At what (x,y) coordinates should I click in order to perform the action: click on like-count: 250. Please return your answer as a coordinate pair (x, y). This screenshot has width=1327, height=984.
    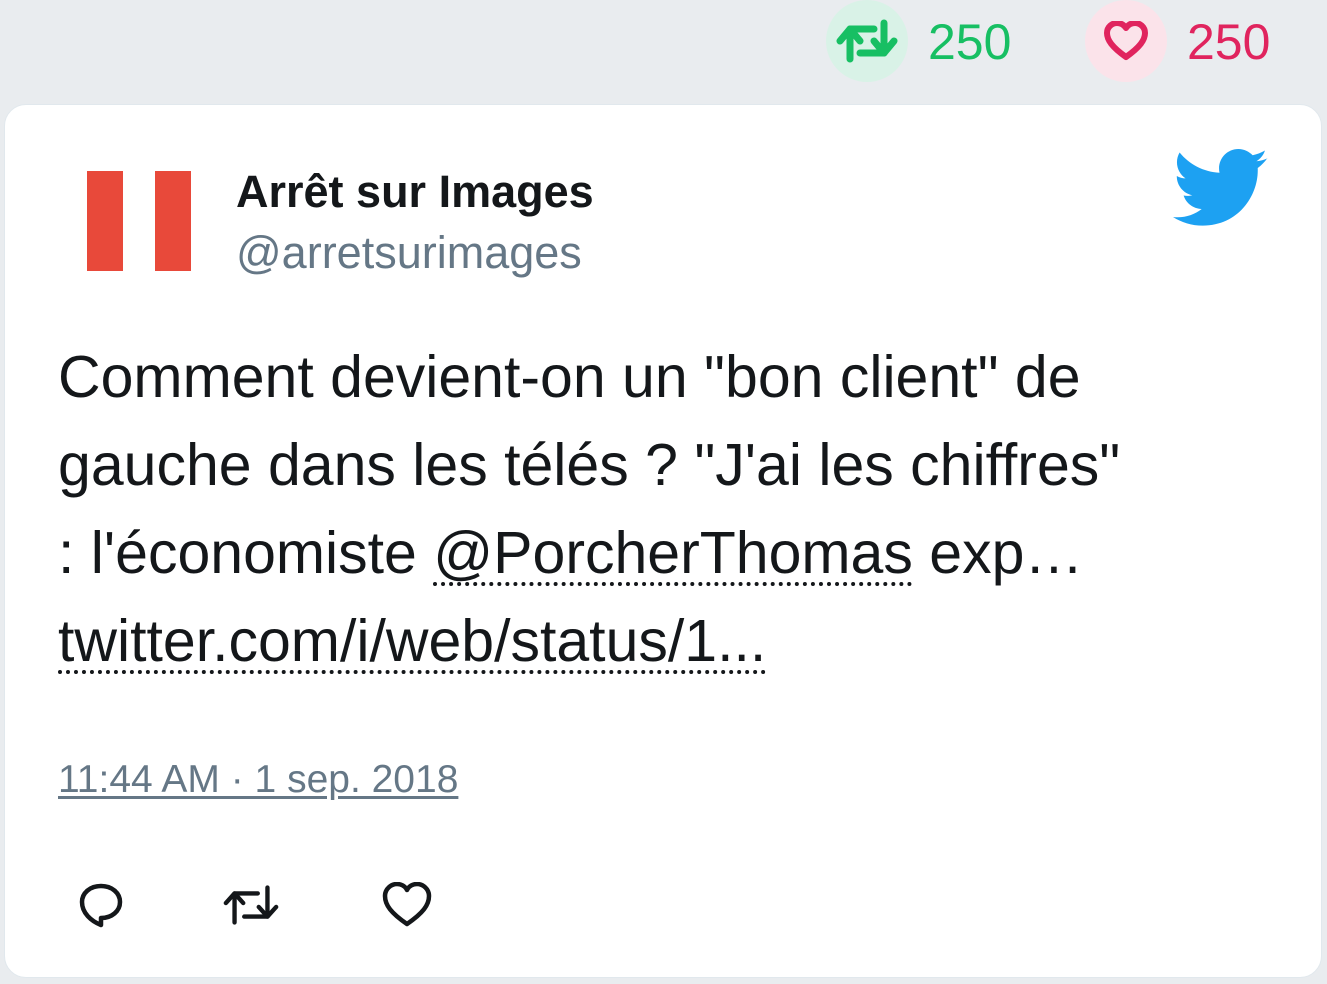
    Looking at the image, I should click on (1229, 42).